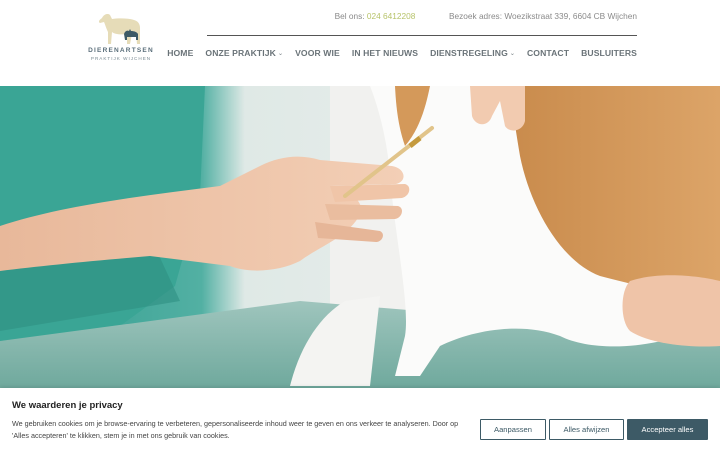 The width and height of the screenshot is (720, 450). Describe the element at coordinates (121, 58) in the screenshot. I see `logo-subtitle: PRAKTIJK WIJCHEN` at that location.